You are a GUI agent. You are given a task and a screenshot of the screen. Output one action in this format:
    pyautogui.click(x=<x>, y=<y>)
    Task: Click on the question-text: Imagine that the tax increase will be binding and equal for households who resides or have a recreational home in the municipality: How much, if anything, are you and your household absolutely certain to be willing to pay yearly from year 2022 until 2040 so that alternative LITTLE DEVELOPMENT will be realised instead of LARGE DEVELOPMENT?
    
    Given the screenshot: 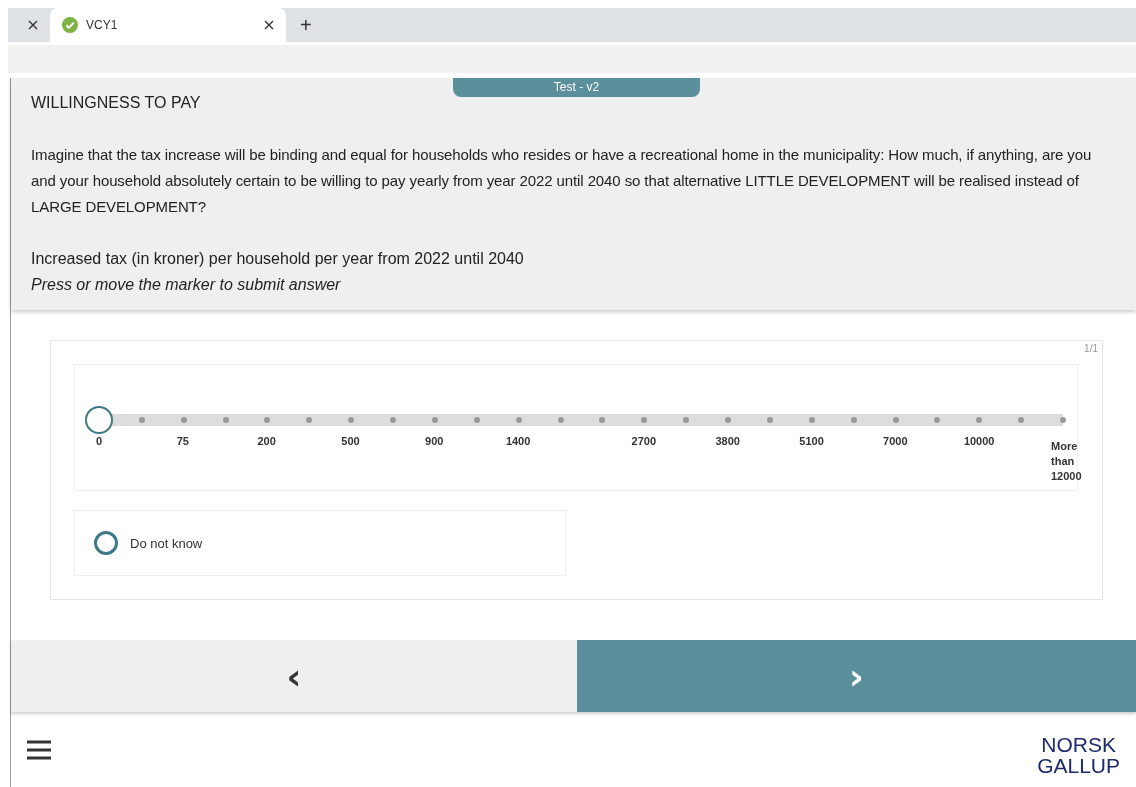 What is the action you would take?
    pyautogui.click(x=562, y=181)
    